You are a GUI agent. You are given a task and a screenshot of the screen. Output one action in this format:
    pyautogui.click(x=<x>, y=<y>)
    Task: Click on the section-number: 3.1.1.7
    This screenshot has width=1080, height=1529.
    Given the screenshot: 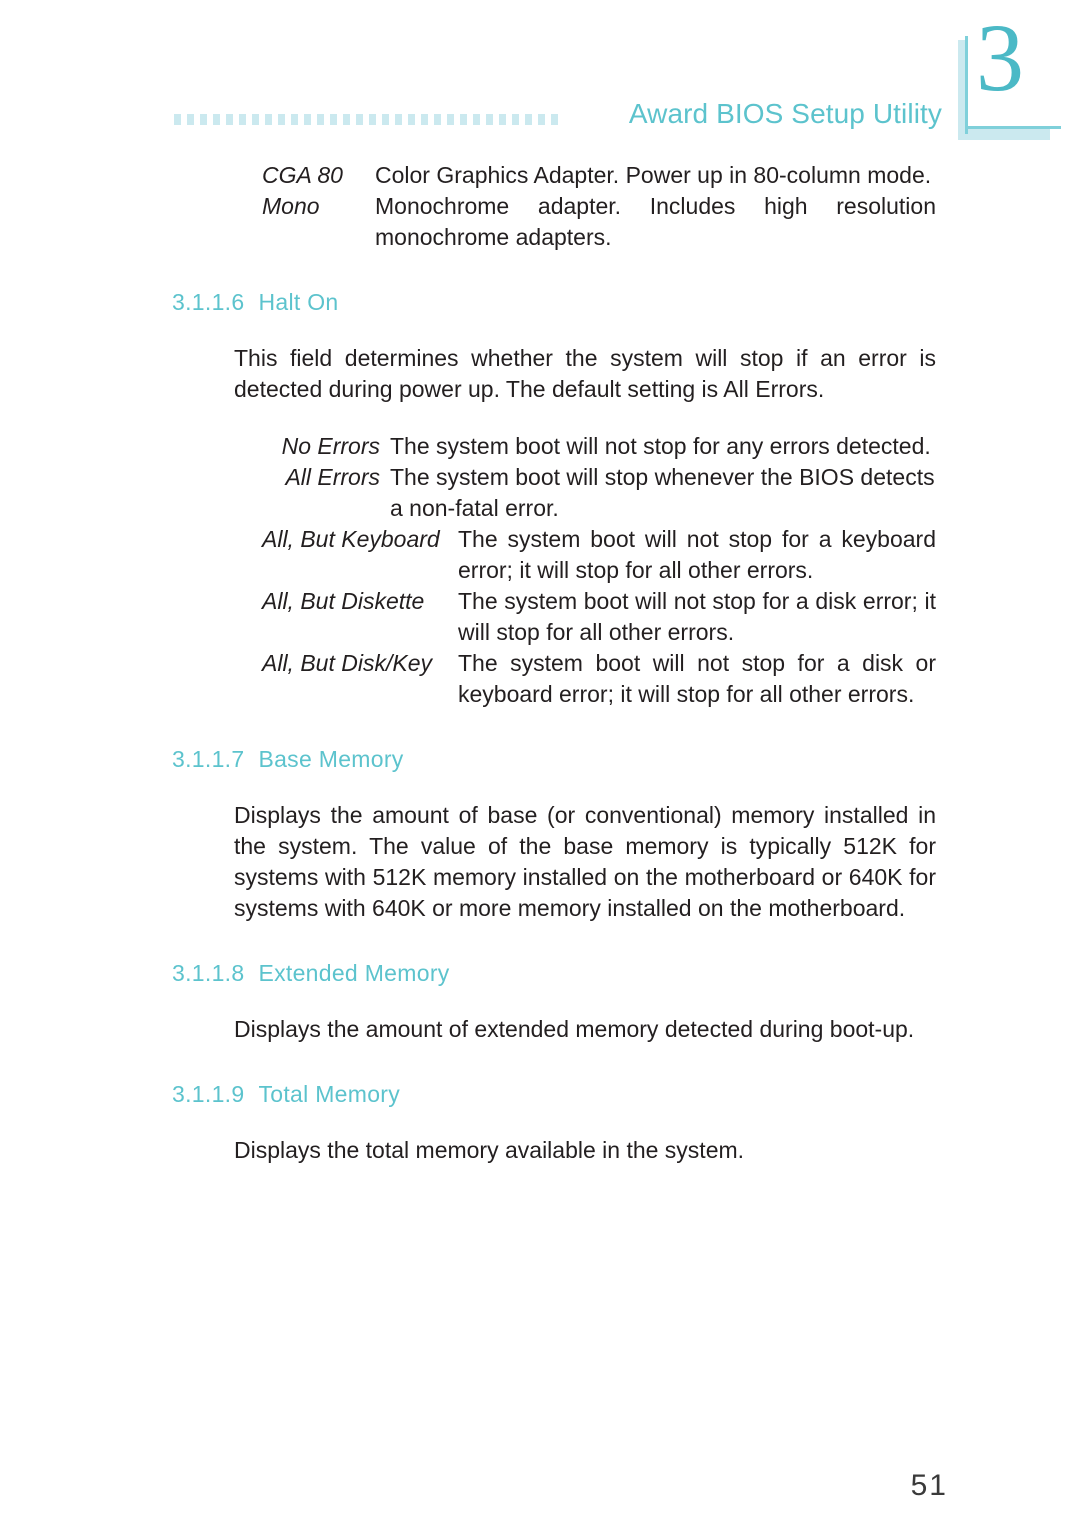 What is the action you would take?
    pyautogui.click(x=208, y=759)
    